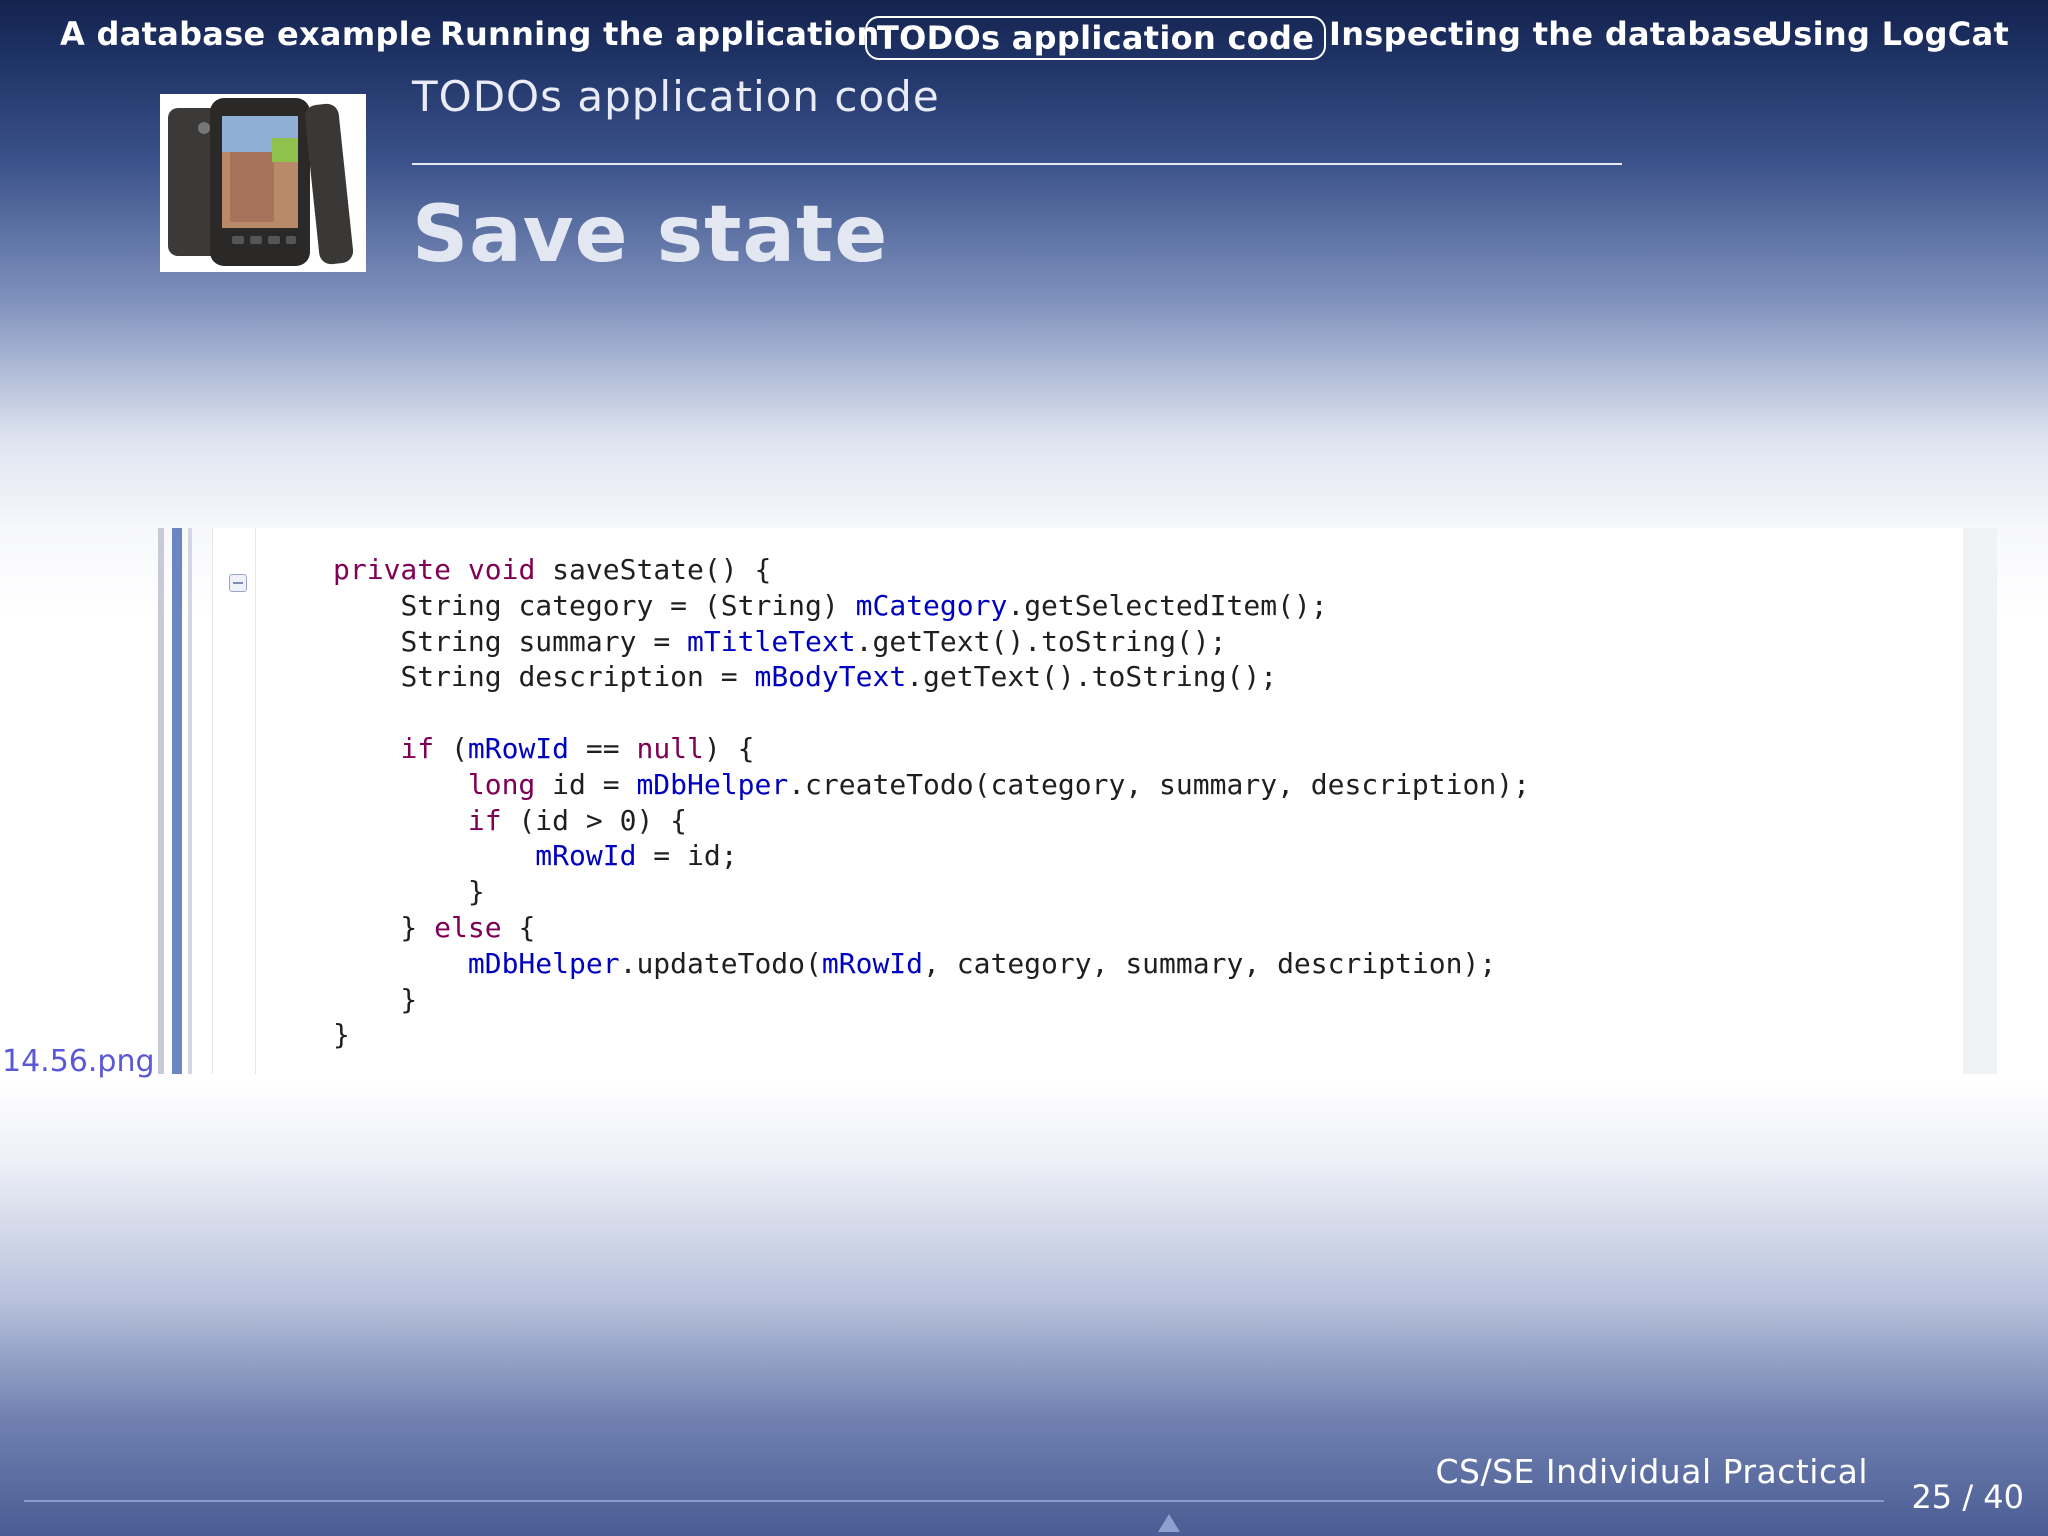 This screenshot has width=2048, height=1536. I want to click on code-line: } else {, so click(434, 927).